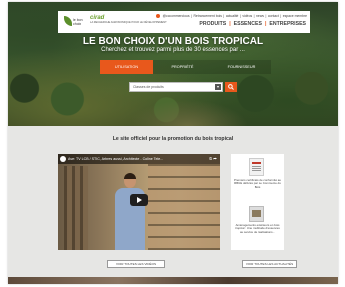 The image size is (345, 287). Describe the element at coordinates (295, 16) in the screenshot. I see `top-link: espace membre` at that location.